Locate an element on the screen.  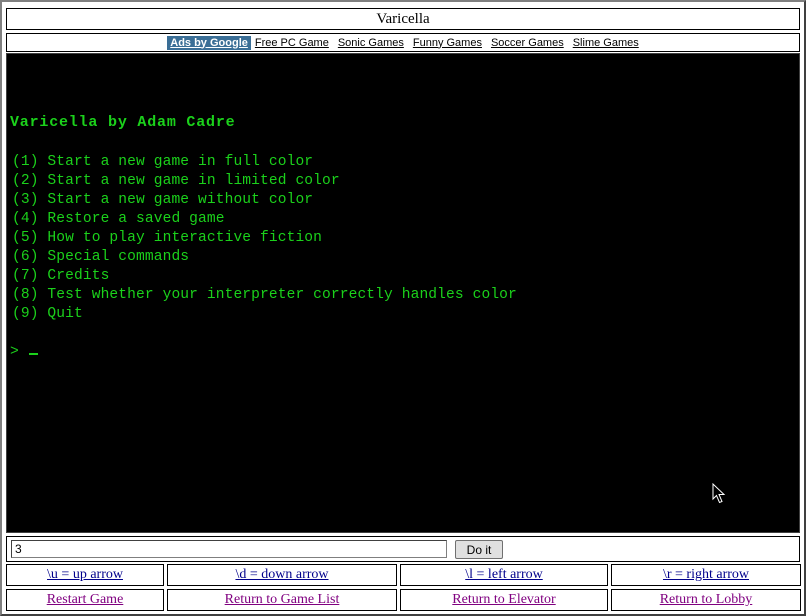
ad-link: Slime Games is located at coordinates (606, 43).